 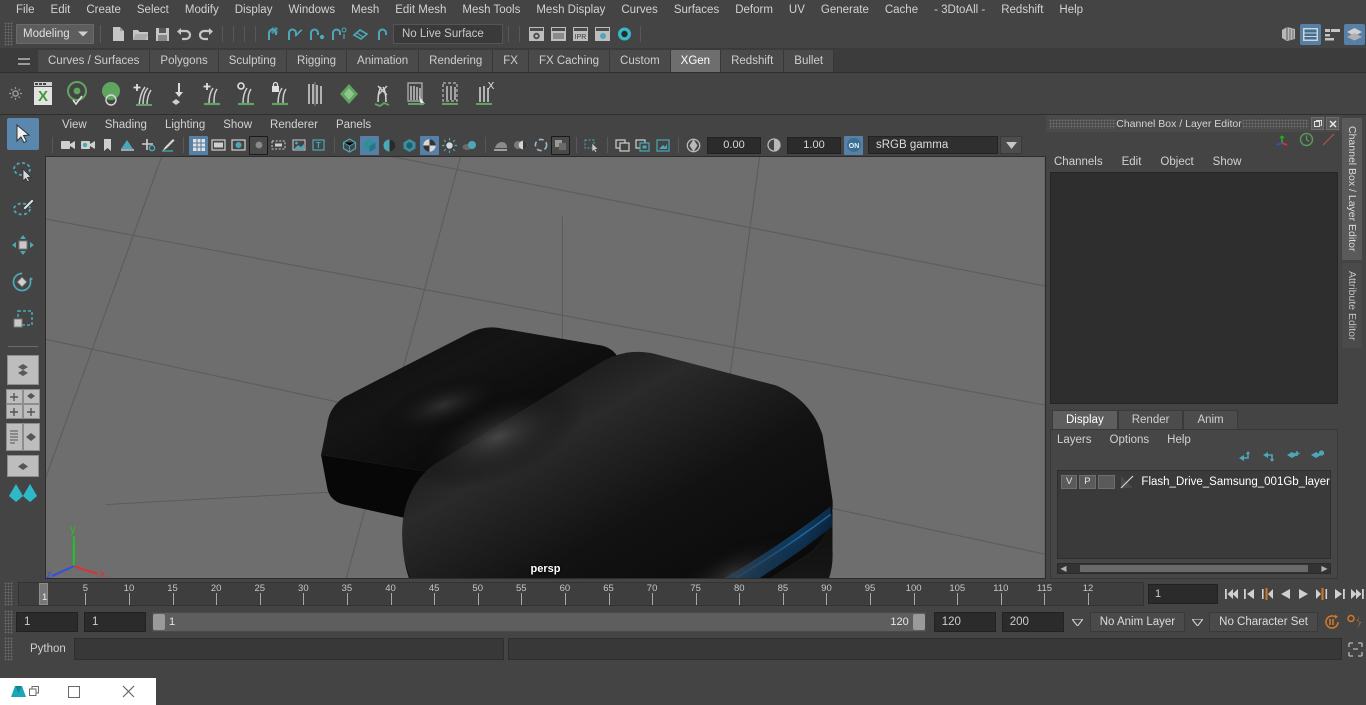 I want to click on menu-item-cache: Cache, so click(x=901, y=10).